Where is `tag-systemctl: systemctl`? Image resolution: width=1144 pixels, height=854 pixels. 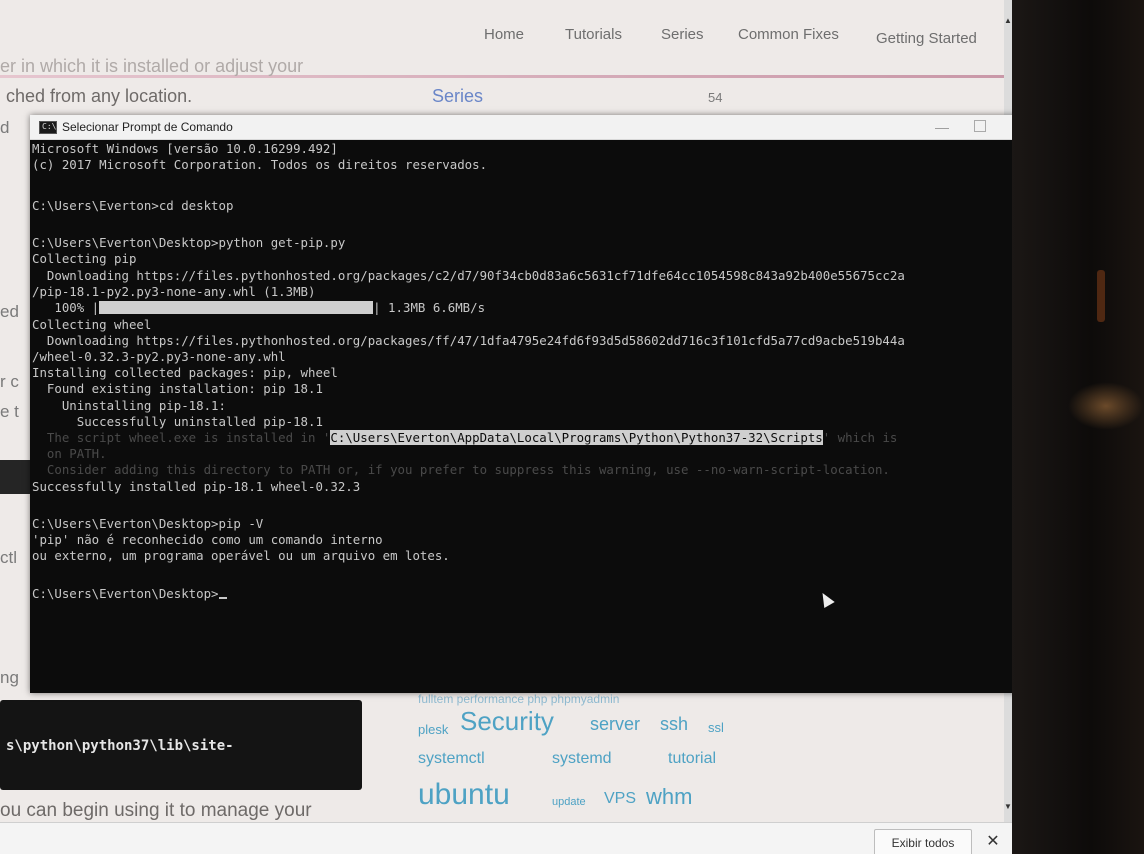
tag-systemctl: systemctl is located at coordinates (451, 759).